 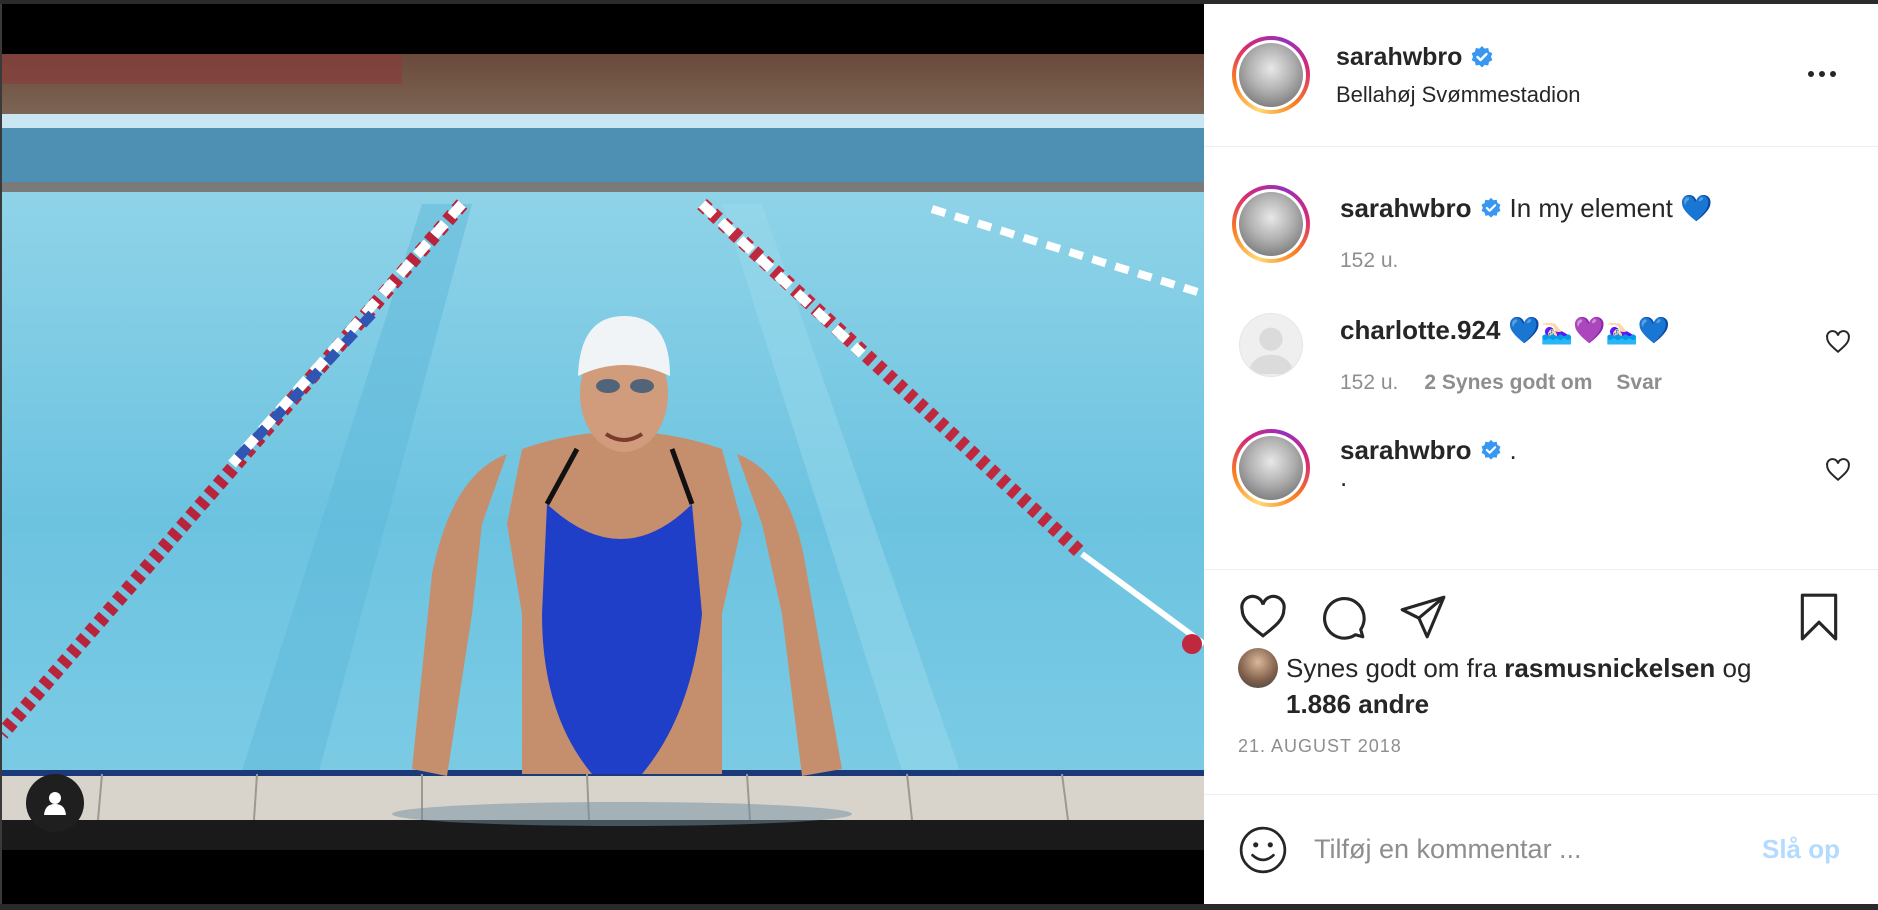 I want to click on post-comment-button: Slå op, so click(x=1801, y=849).